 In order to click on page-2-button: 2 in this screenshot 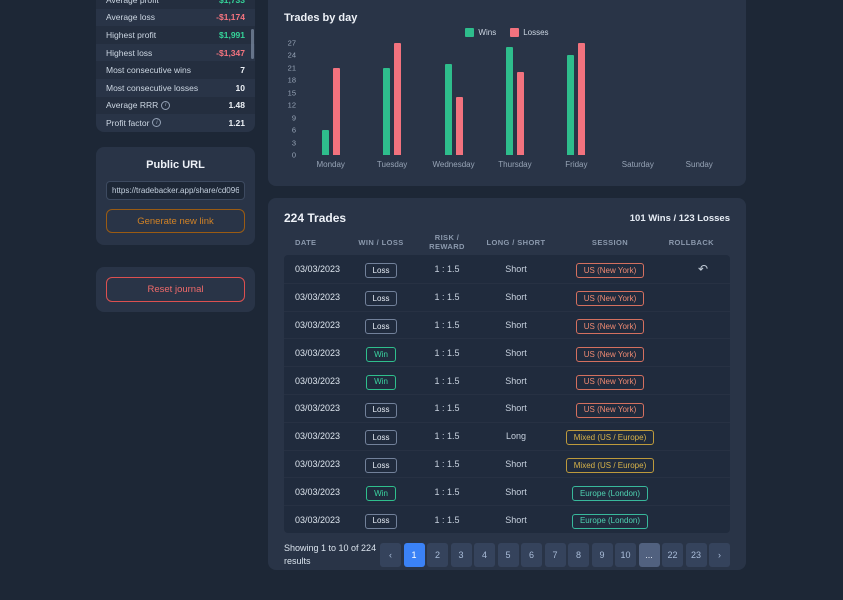, I will do `click(437, 555)`.